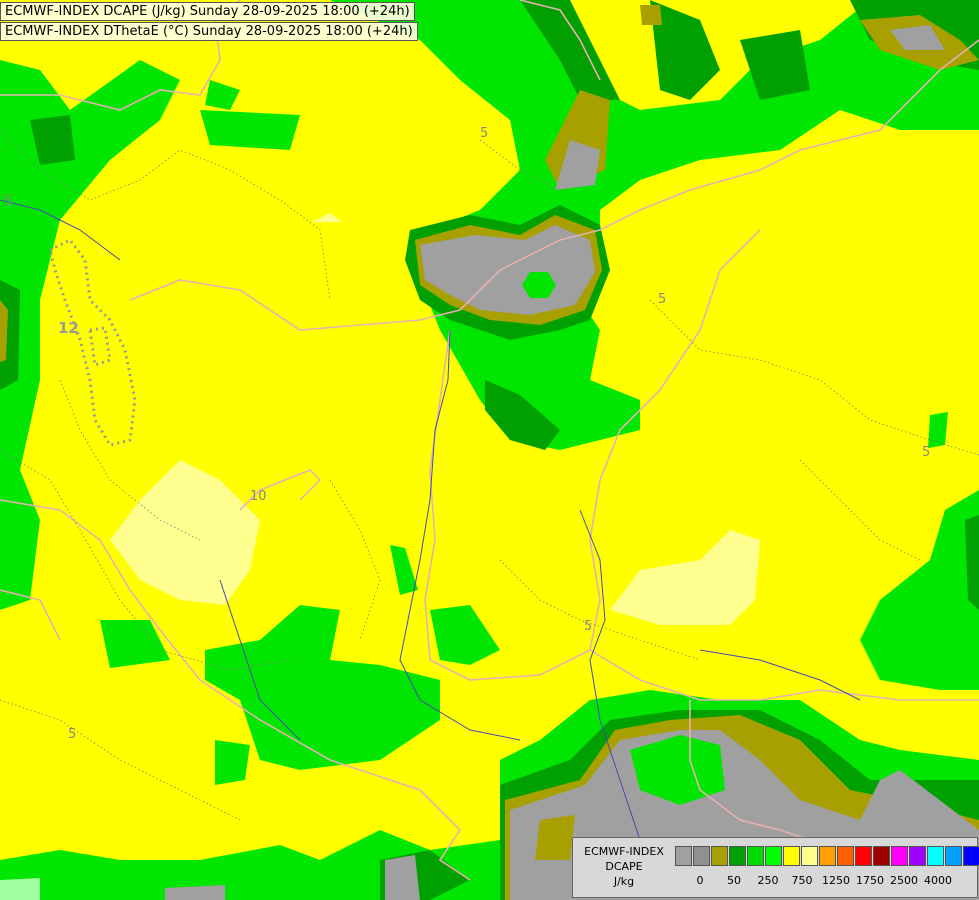 The width and height of the screenshot is (979, 900). What do you see at coordinates (232, 762) in the screenshot?
I see `field-green-south5` at bounding box center [232, 762].